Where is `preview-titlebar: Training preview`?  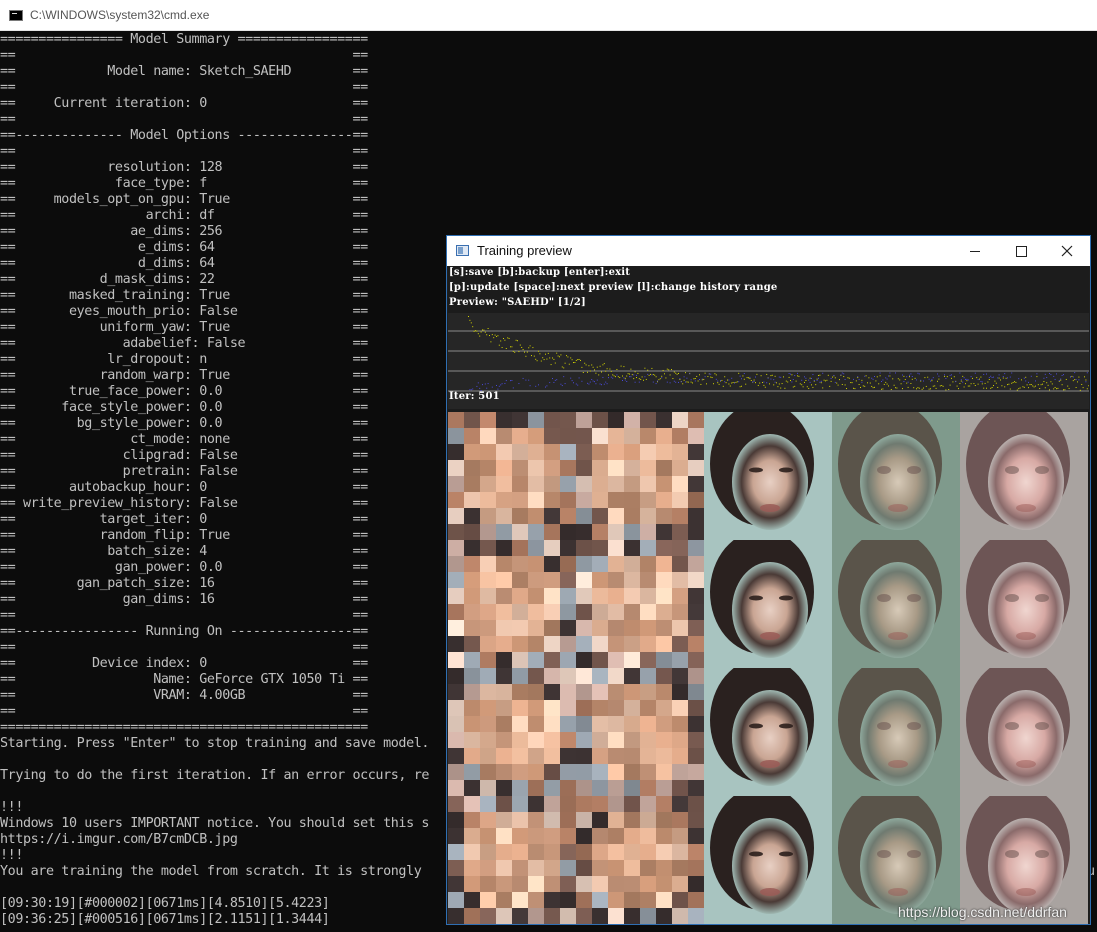 preview-titlebar: Training preview is located at coordinates (768, 251).